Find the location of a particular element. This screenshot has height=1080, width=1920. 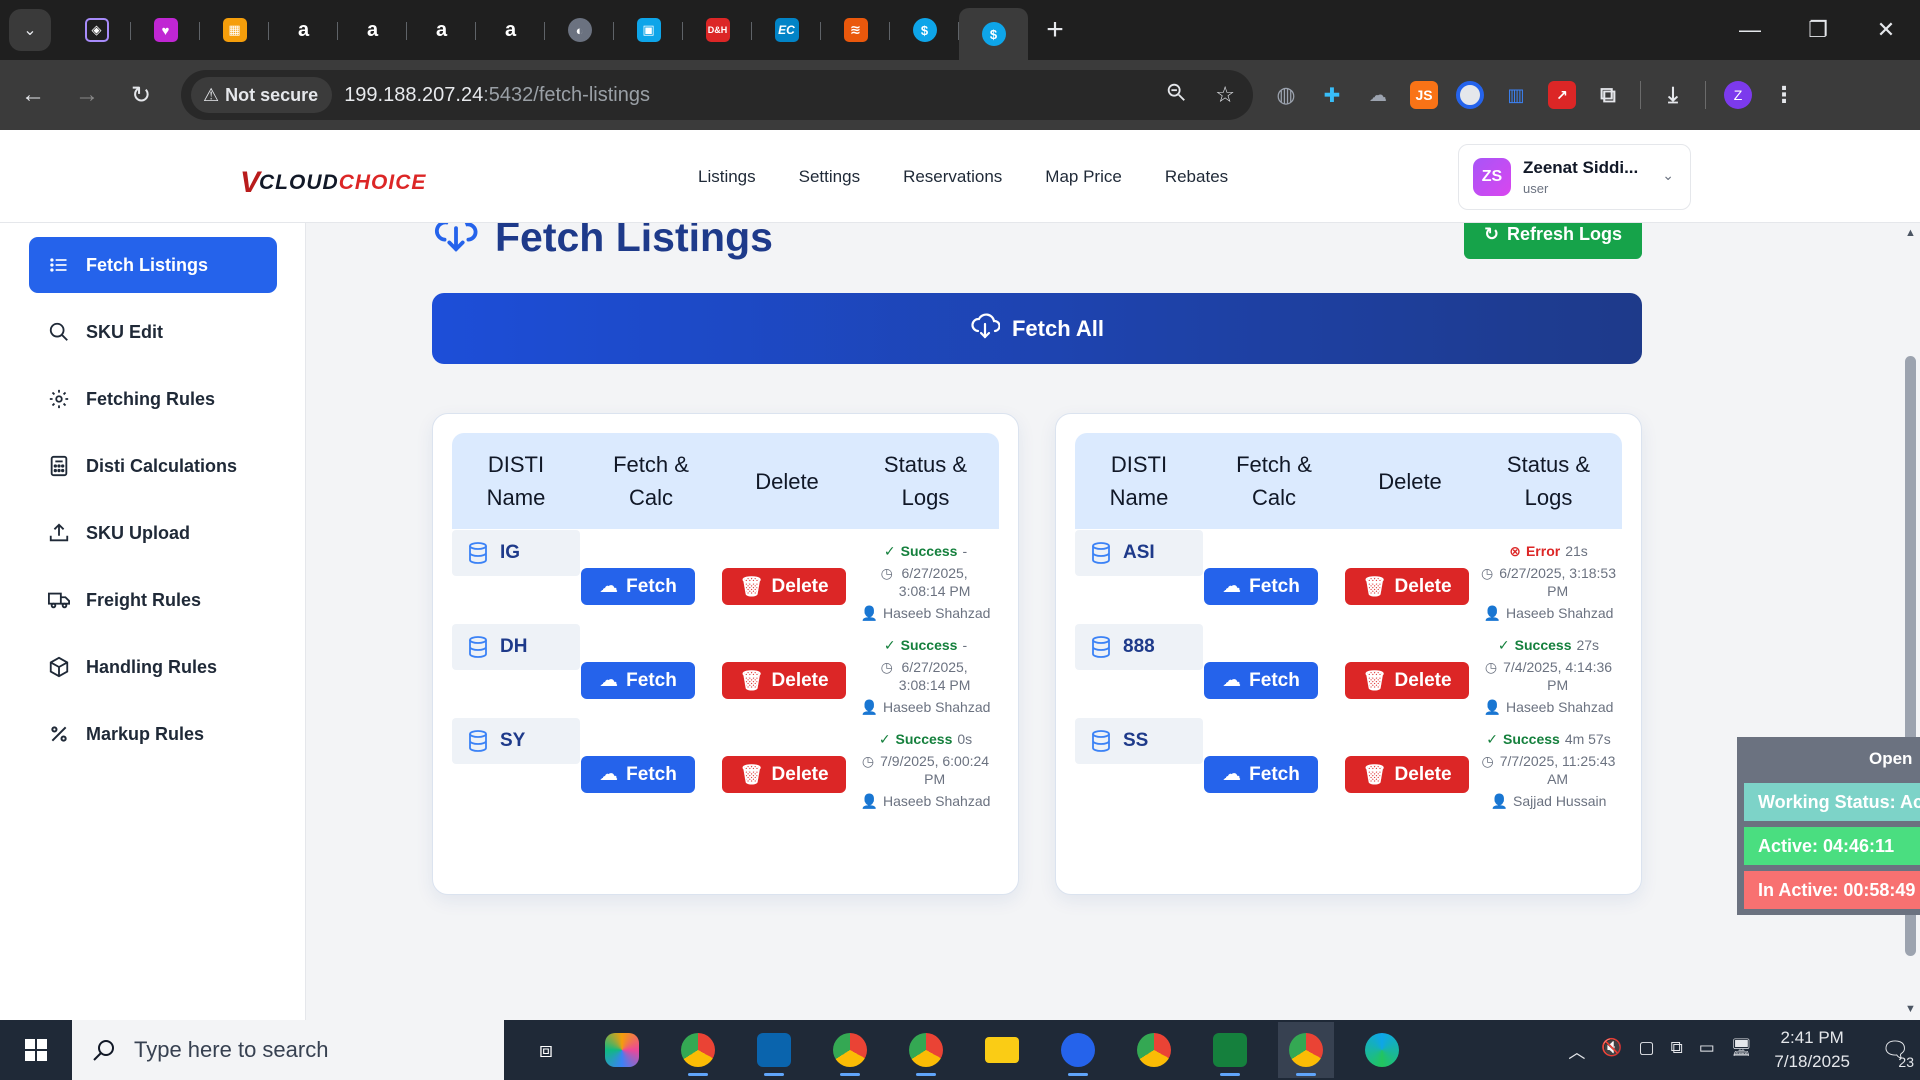

minimize-icon: — is located at coordinates (1750, 30).